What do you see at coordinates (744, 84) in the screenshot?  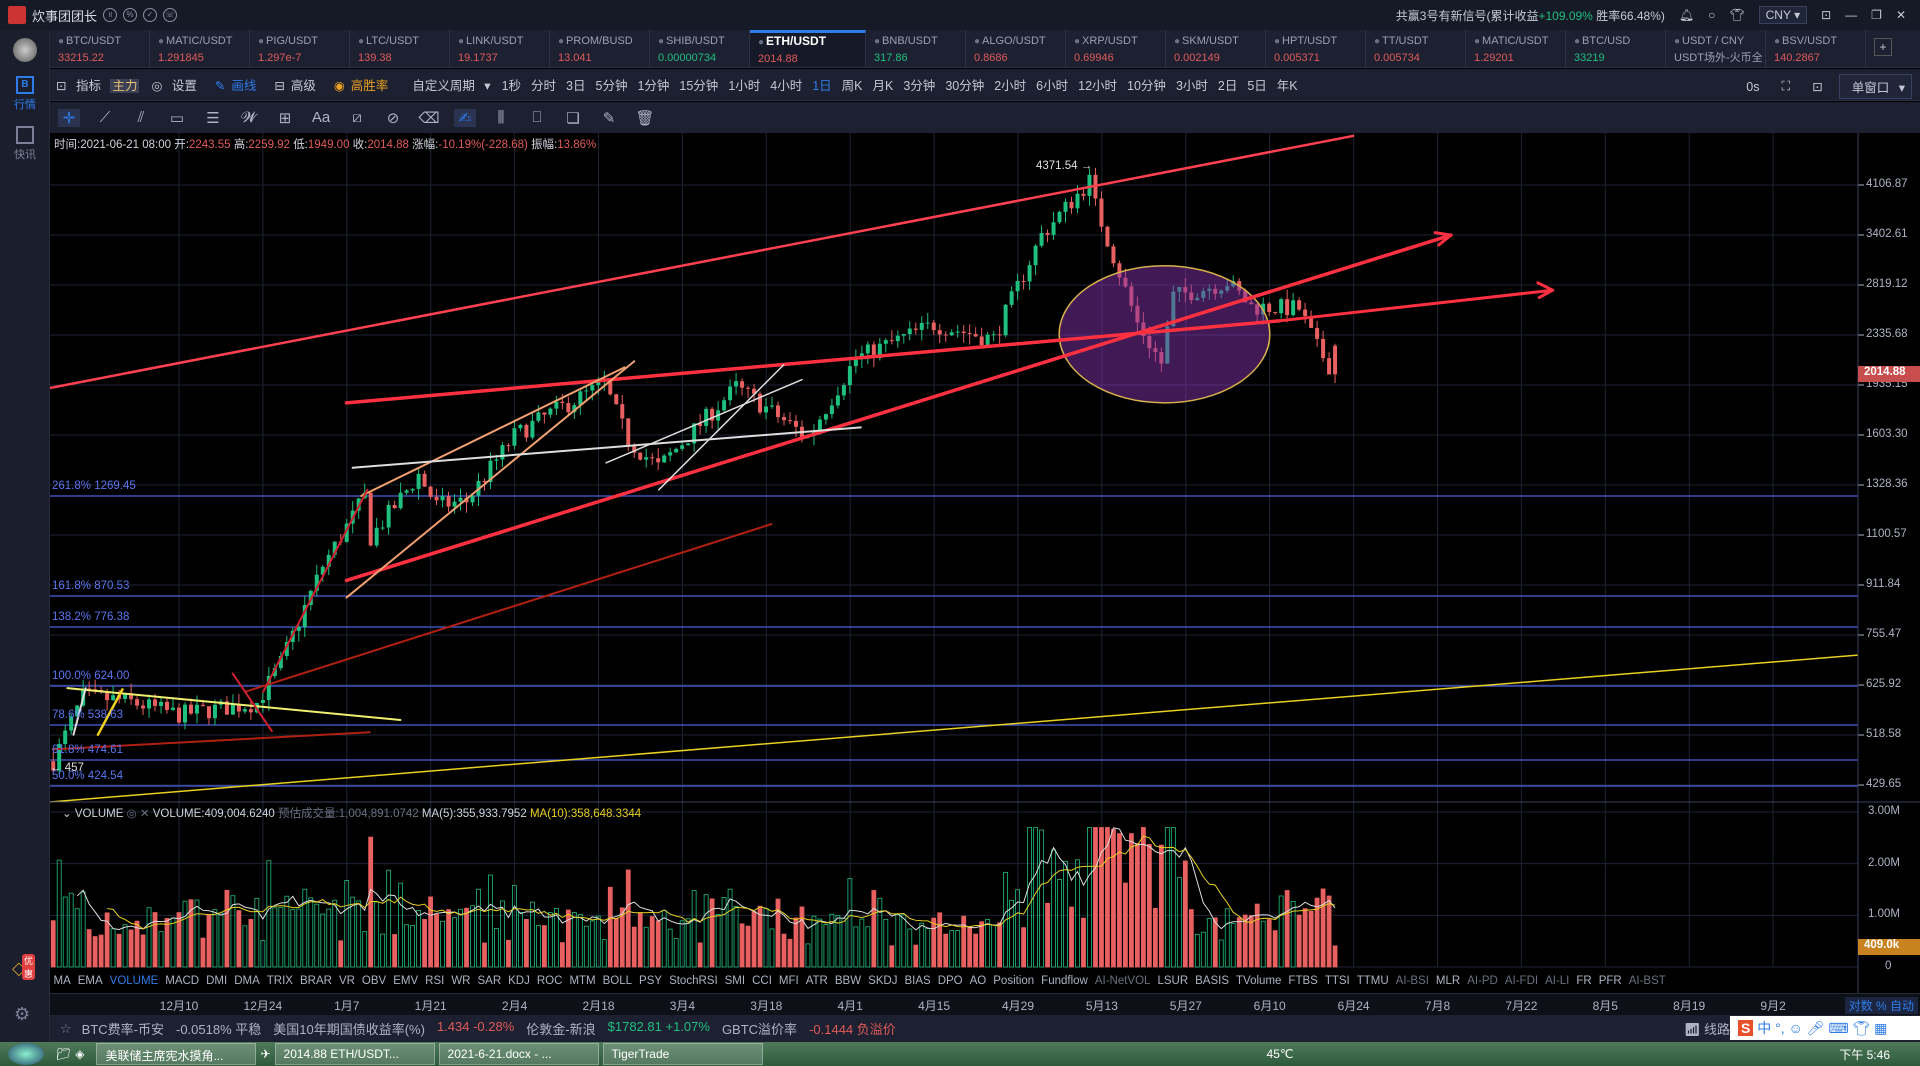 I see `period-6: 1小时` at bounding box center [744, 84].